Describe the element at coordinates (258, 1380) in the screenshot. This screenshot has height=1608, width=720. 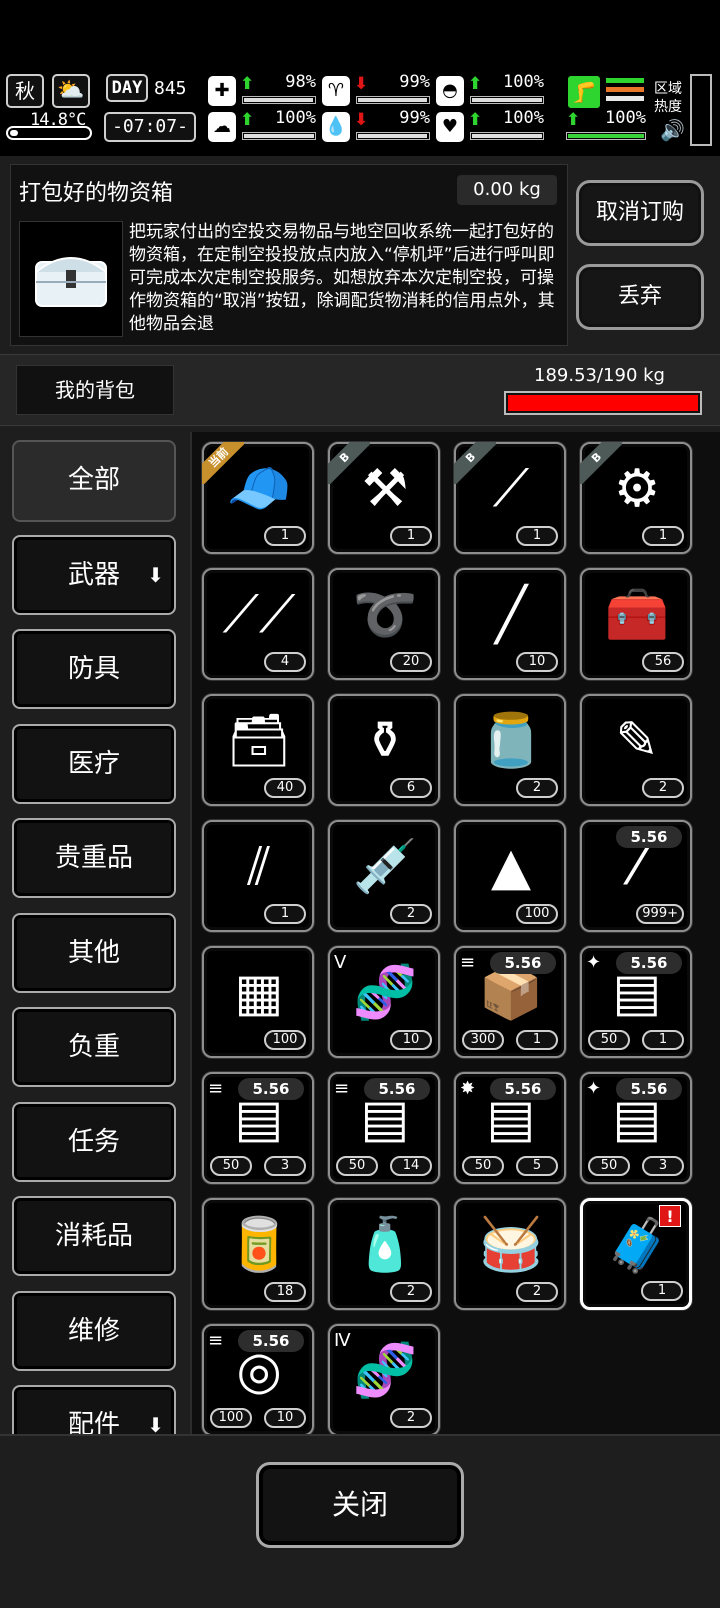
I see `inventory-slot: ◎ ≡ 5.56 100 10` at that location.